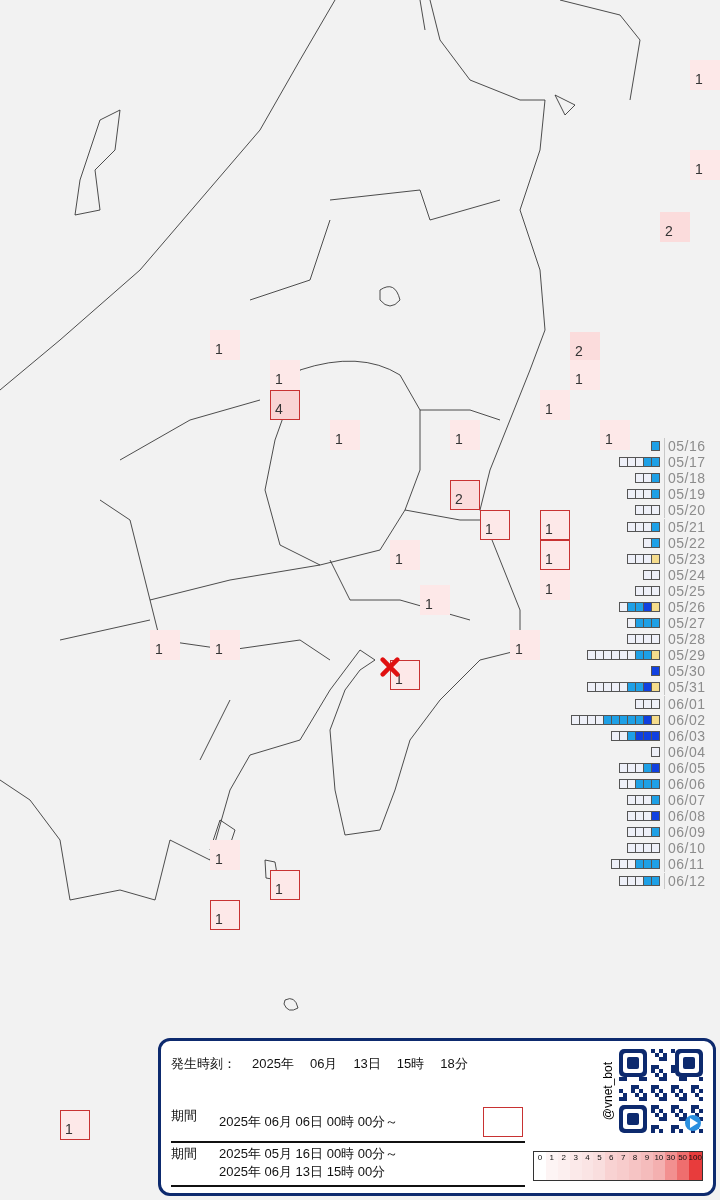  What do you see at coordinates (692, 623) in the screenshot?
I see `date-label: 05/27` at bounding box center [692, 623].